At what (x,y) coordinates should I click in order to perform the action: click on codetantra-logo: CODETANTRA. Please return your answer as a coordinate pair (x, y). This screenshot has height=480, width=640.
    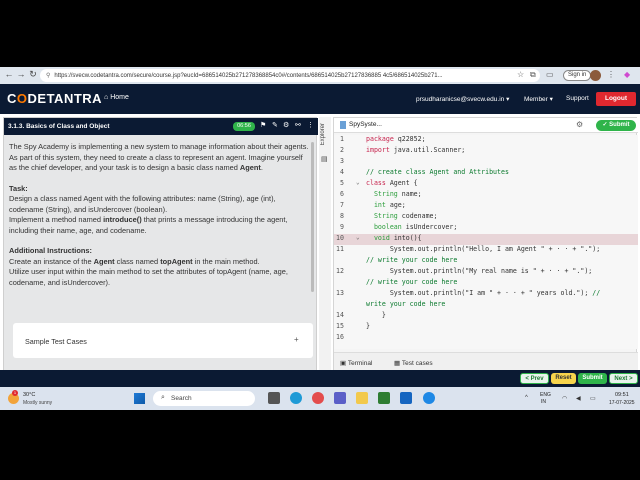
    Looking at the image, I should click on (54, 98).